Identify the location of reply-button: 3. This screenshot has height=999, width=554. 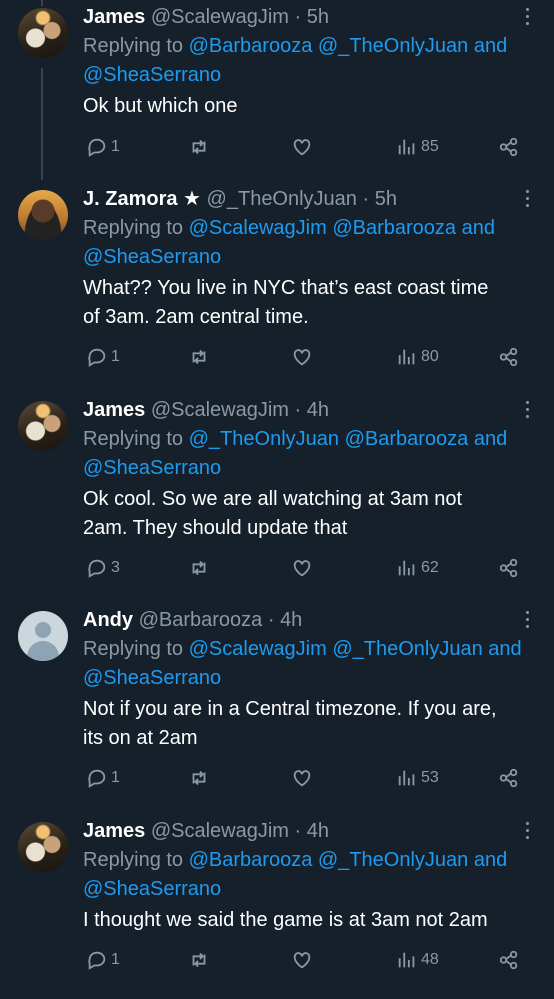
(103, 568).